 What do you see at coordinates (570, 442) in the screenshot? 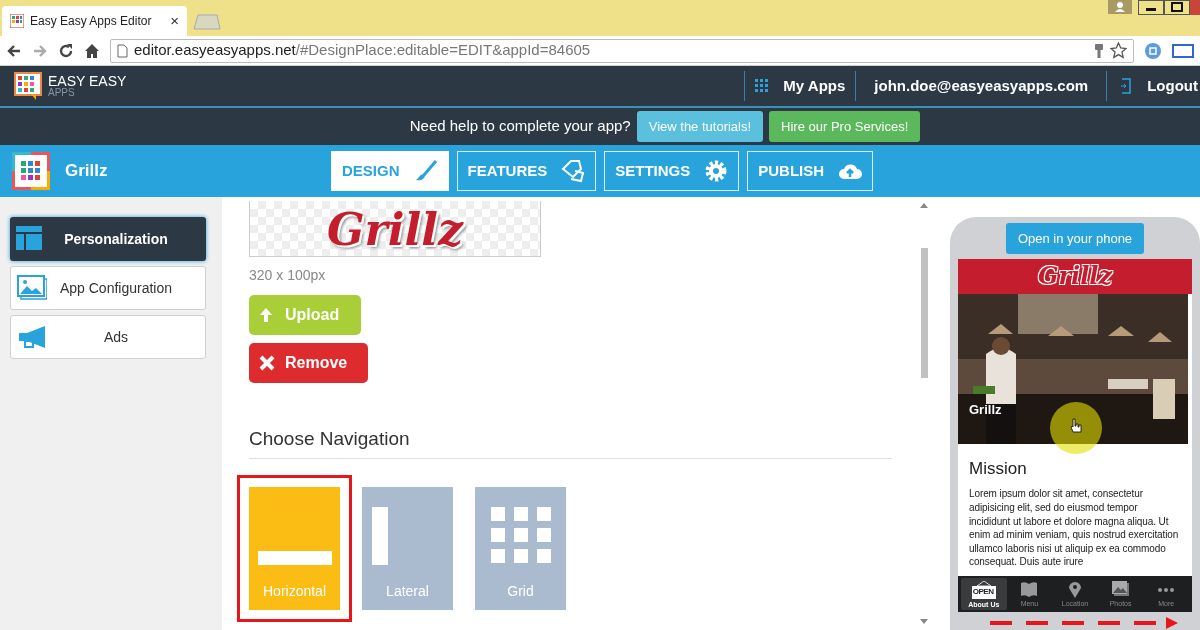
I see `section-heading: Choose Navigation` at bounding box center [570, 442].